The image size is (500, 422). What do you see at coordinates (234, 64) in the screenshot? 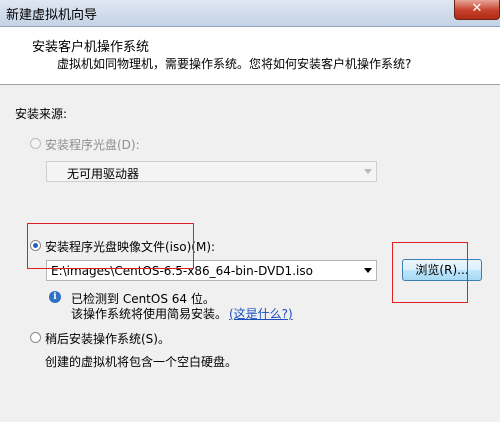
I see `page-subtitle: 虚拟机如同物理机，需要操作系统。您将如何安装客户机操作系统?` at bounding box center [234, 64].